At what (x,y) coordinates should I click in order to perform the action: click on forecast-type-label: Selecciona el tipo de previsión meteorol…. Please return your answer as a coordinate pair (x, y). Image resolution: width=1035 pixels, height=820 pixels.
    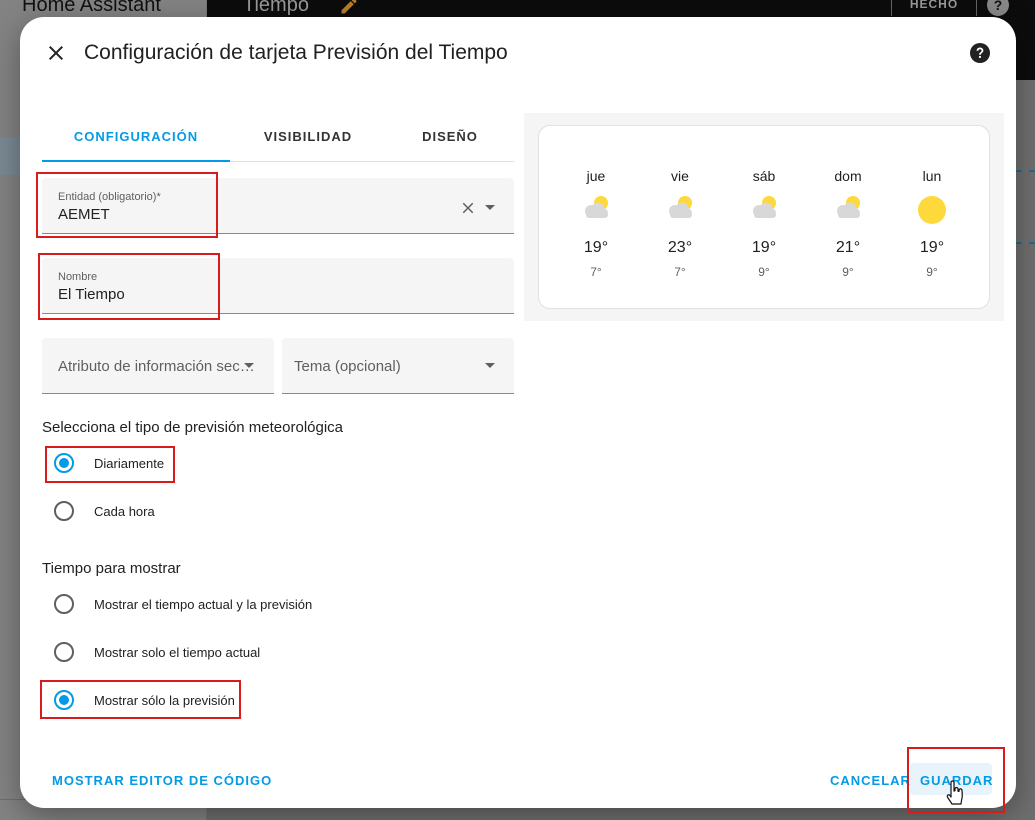
    Looking at the image, I should click on (193, 427).